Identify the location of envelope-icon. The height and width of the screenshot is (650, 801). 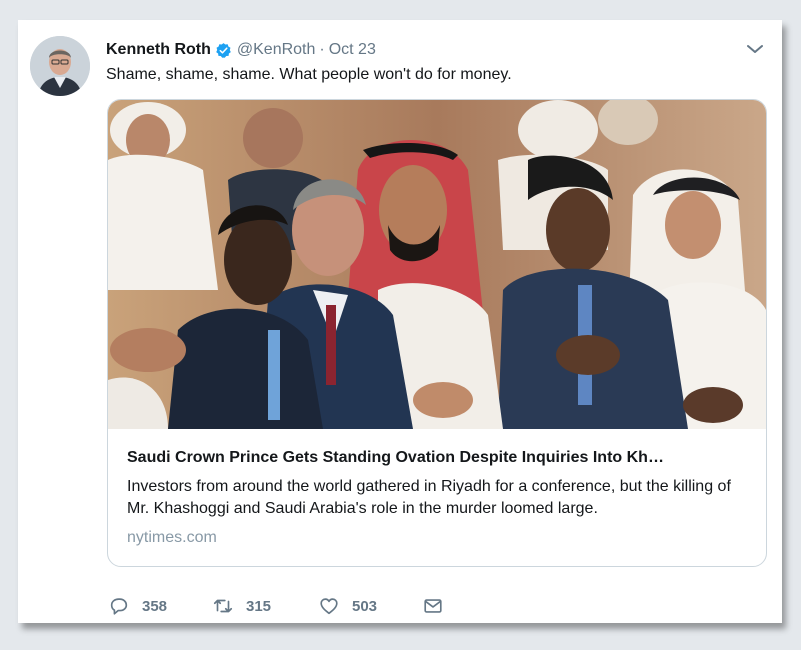
(433, 606).